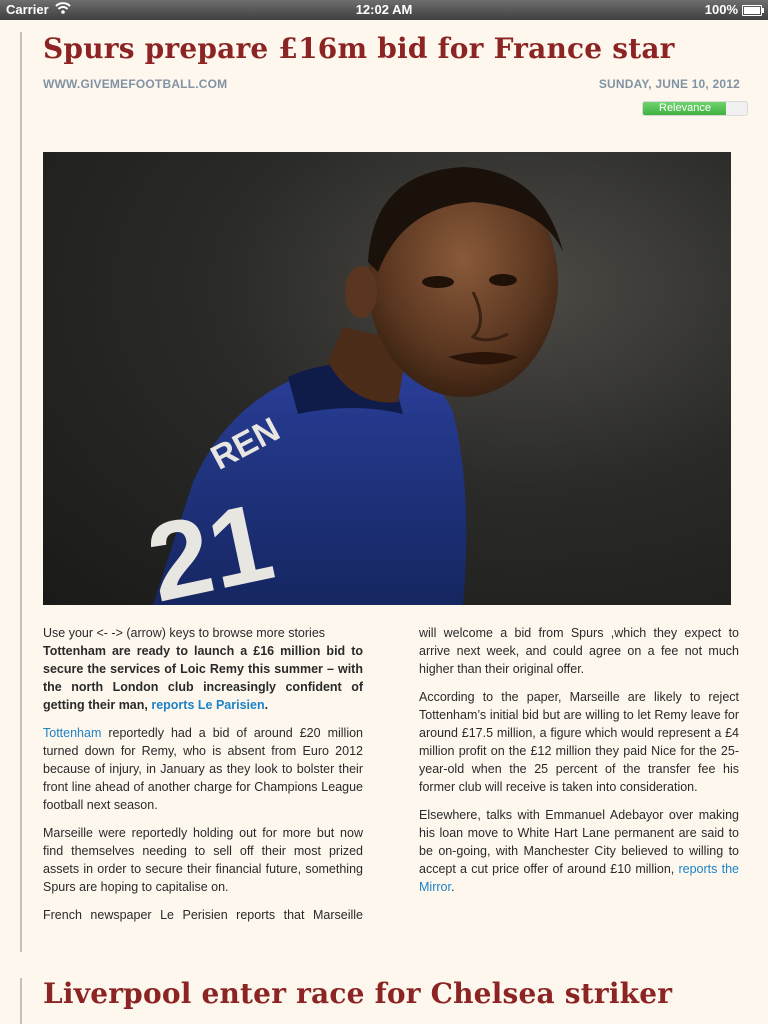 Image resolution: width=768 pixels, height=1024 pixels. I want to click on status-time: 12:02 AM, so click(384, 9).